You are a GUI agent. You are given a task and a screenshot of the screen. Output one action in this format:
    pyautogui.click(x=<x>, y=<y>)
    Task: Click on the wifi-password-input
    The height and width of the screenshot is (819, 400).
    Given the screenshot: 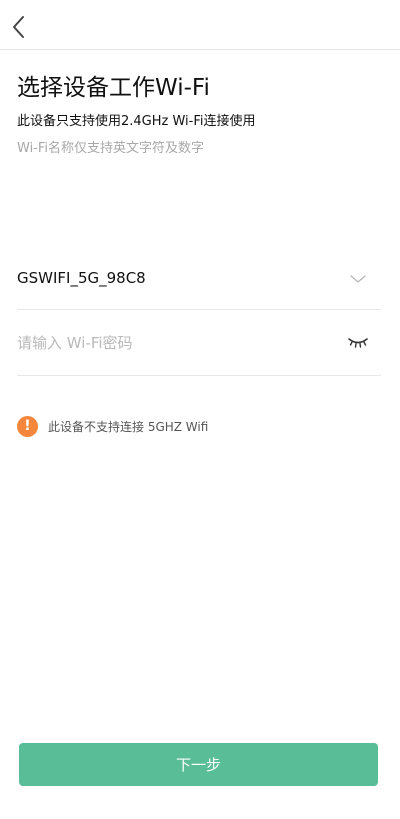 What is the action you would take?
    pyautogui.click(x=167, y=343)
    